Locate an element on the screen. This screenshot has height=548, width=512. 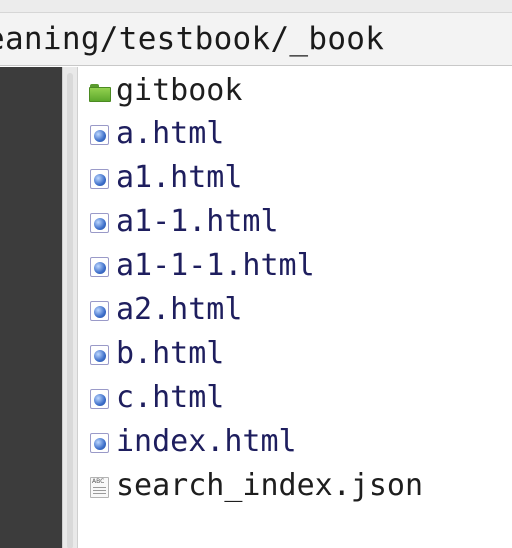
file-name: search_index.json is located at coordinates (270, 485).